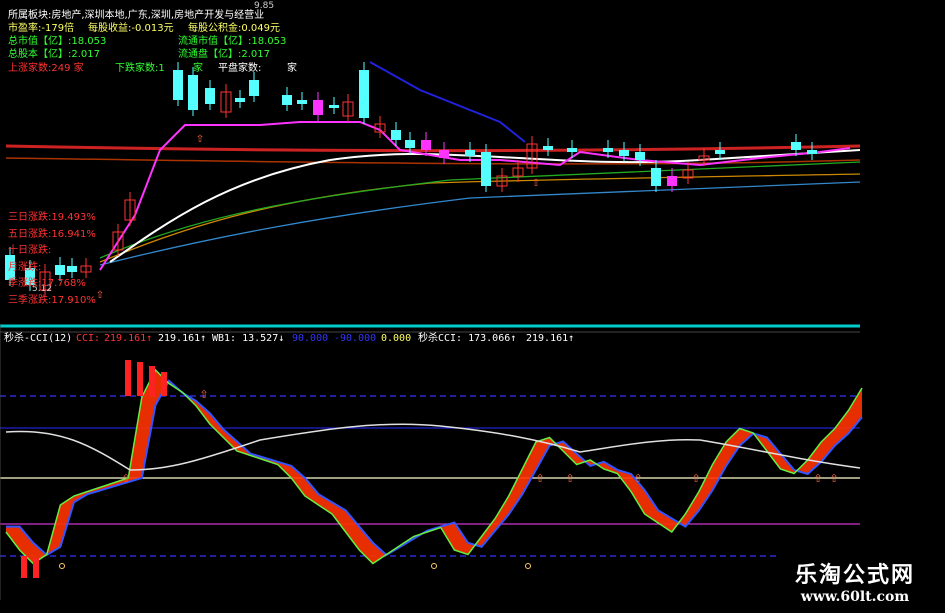 Image resolution: width=945 pixels, height=613 pixels. I want to click on watermark-url: www.60lt.com, so click(855, 597).